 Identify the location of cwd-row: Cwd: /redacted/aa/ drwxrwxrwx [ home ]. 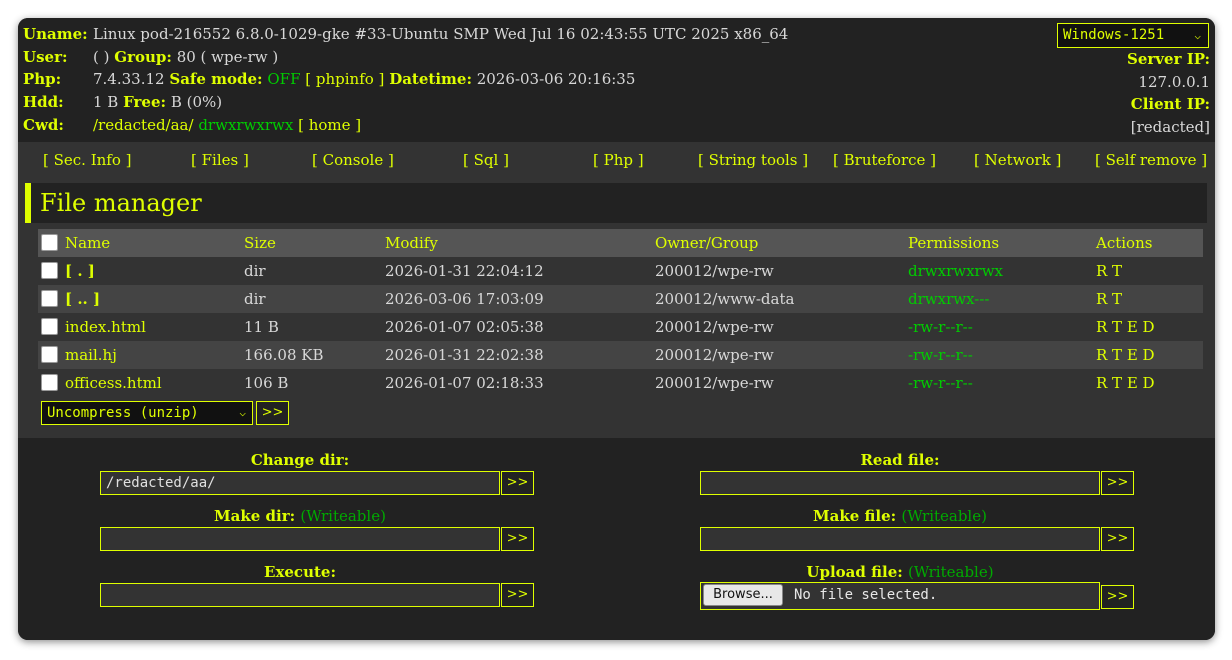
(192, 125).